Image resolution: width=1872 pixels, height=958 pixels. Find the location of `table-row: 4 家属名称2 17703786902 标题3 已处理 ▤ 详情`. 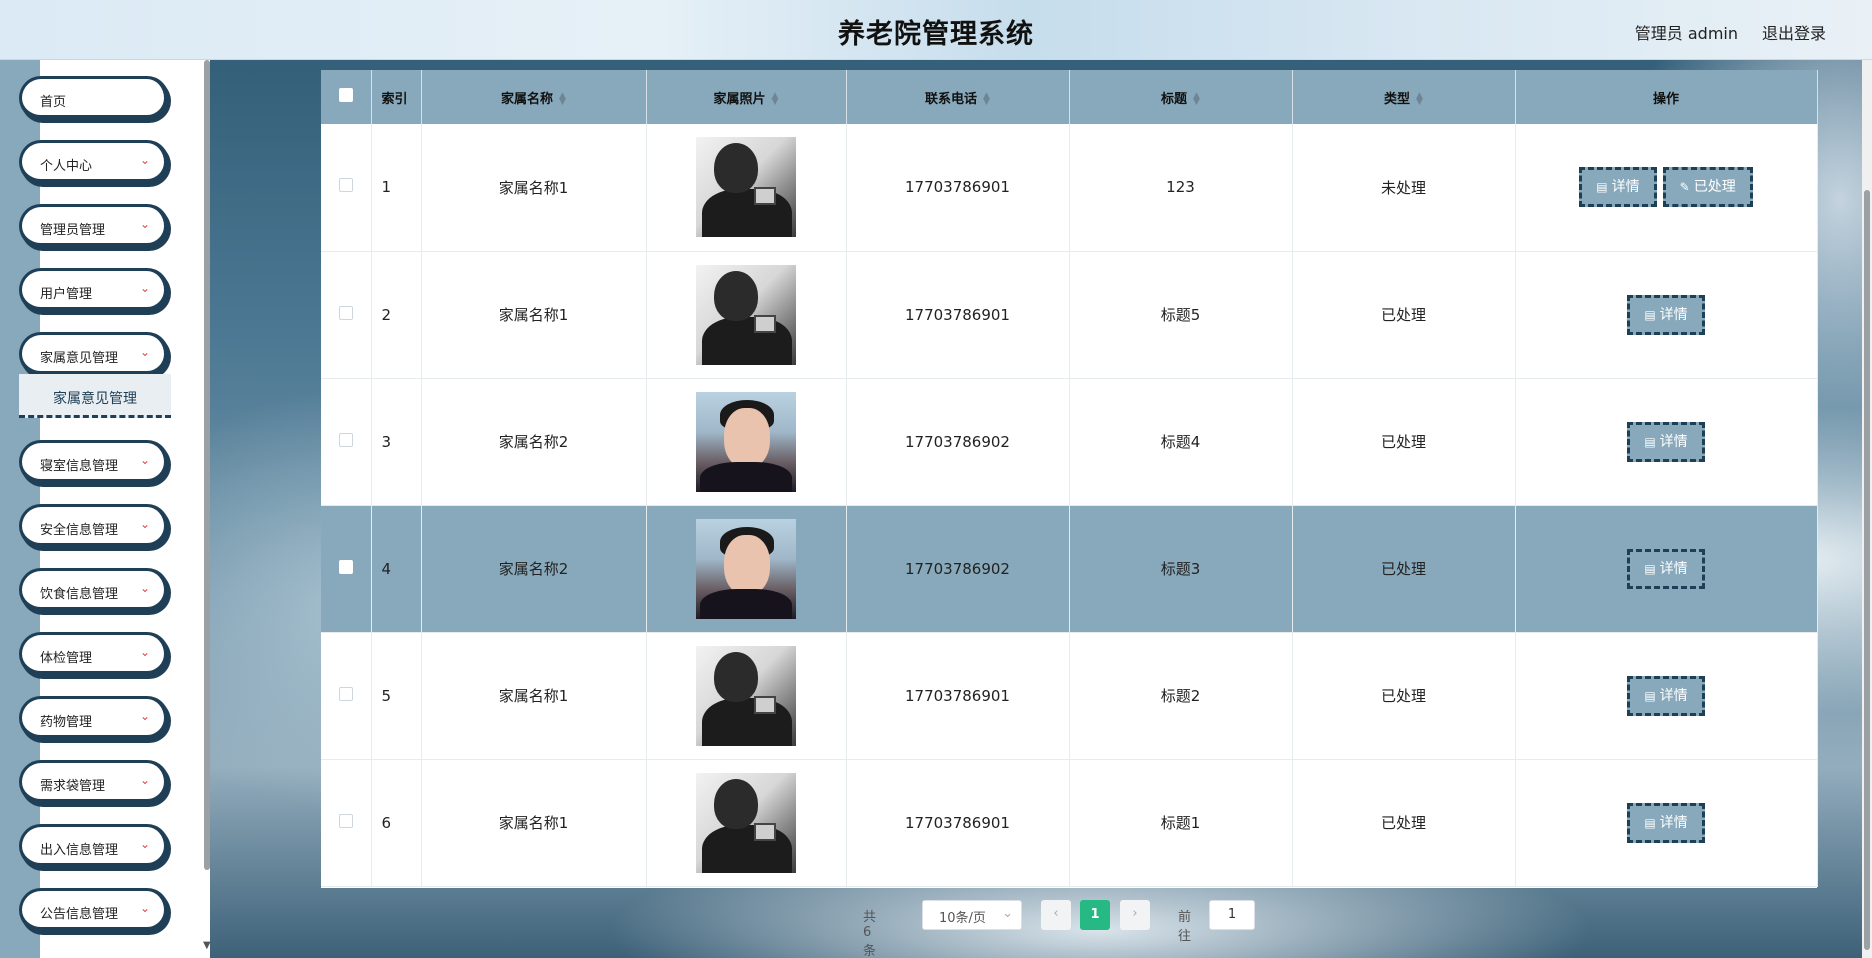

table-row: 4 家属名称2 17703786902 标题3 已处理 ▤ 详情 is located at coordinates (1069, 569).